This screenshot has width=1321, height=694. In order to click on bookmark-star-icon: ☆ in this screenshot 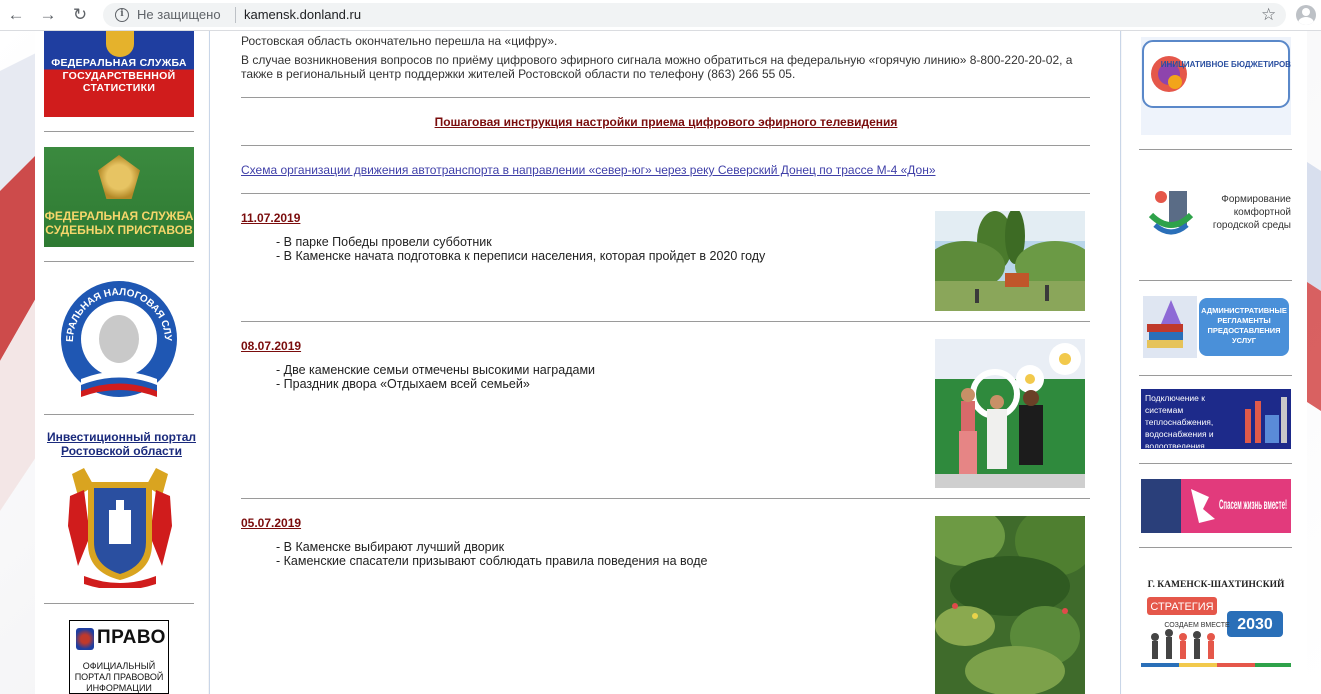, I will do `click(1268, 15)`.